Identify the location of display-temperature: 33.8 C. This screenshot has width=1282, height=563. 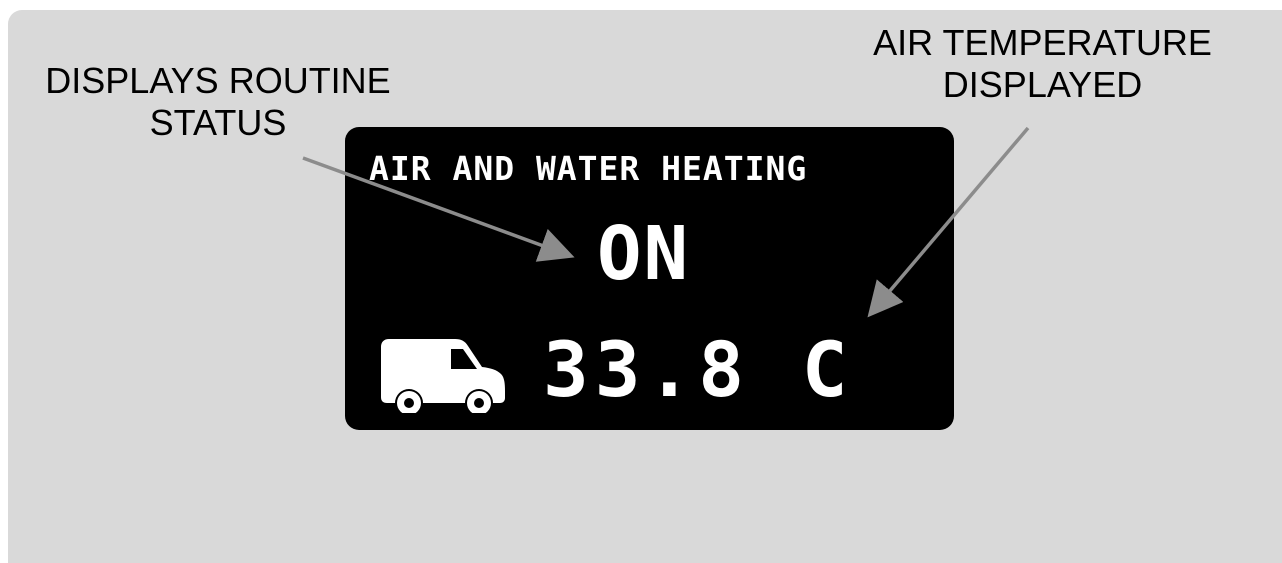
(698, 369).